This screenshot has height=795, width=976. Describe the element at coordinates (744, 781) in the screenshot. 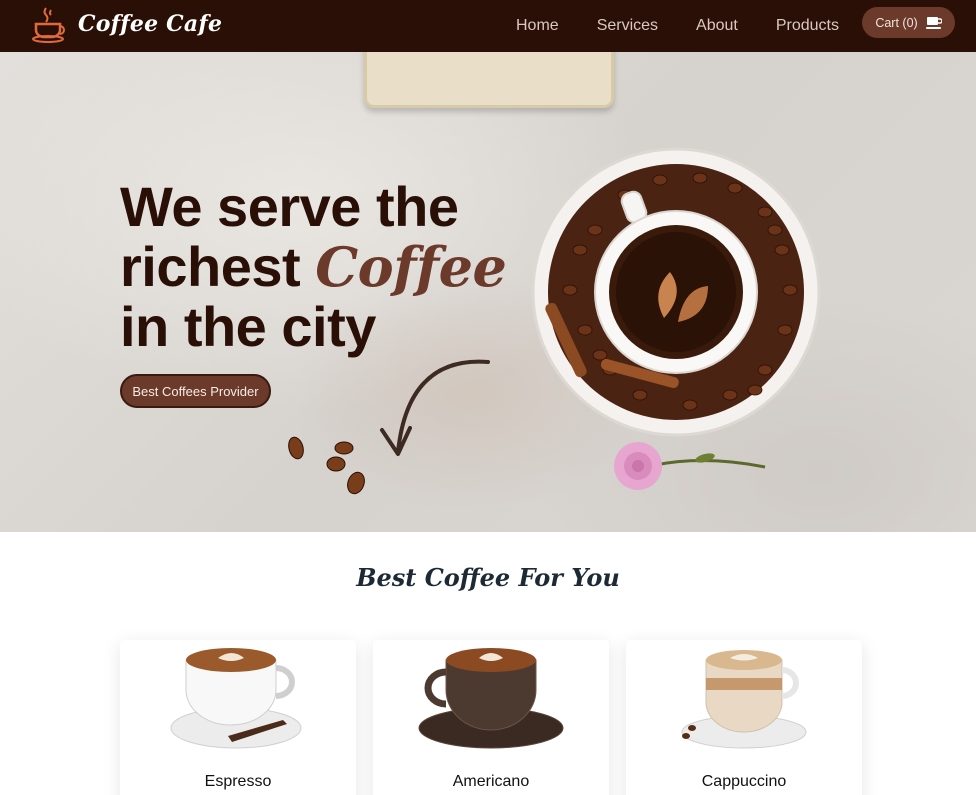

I see `product-name: Cappuccino` at that location.